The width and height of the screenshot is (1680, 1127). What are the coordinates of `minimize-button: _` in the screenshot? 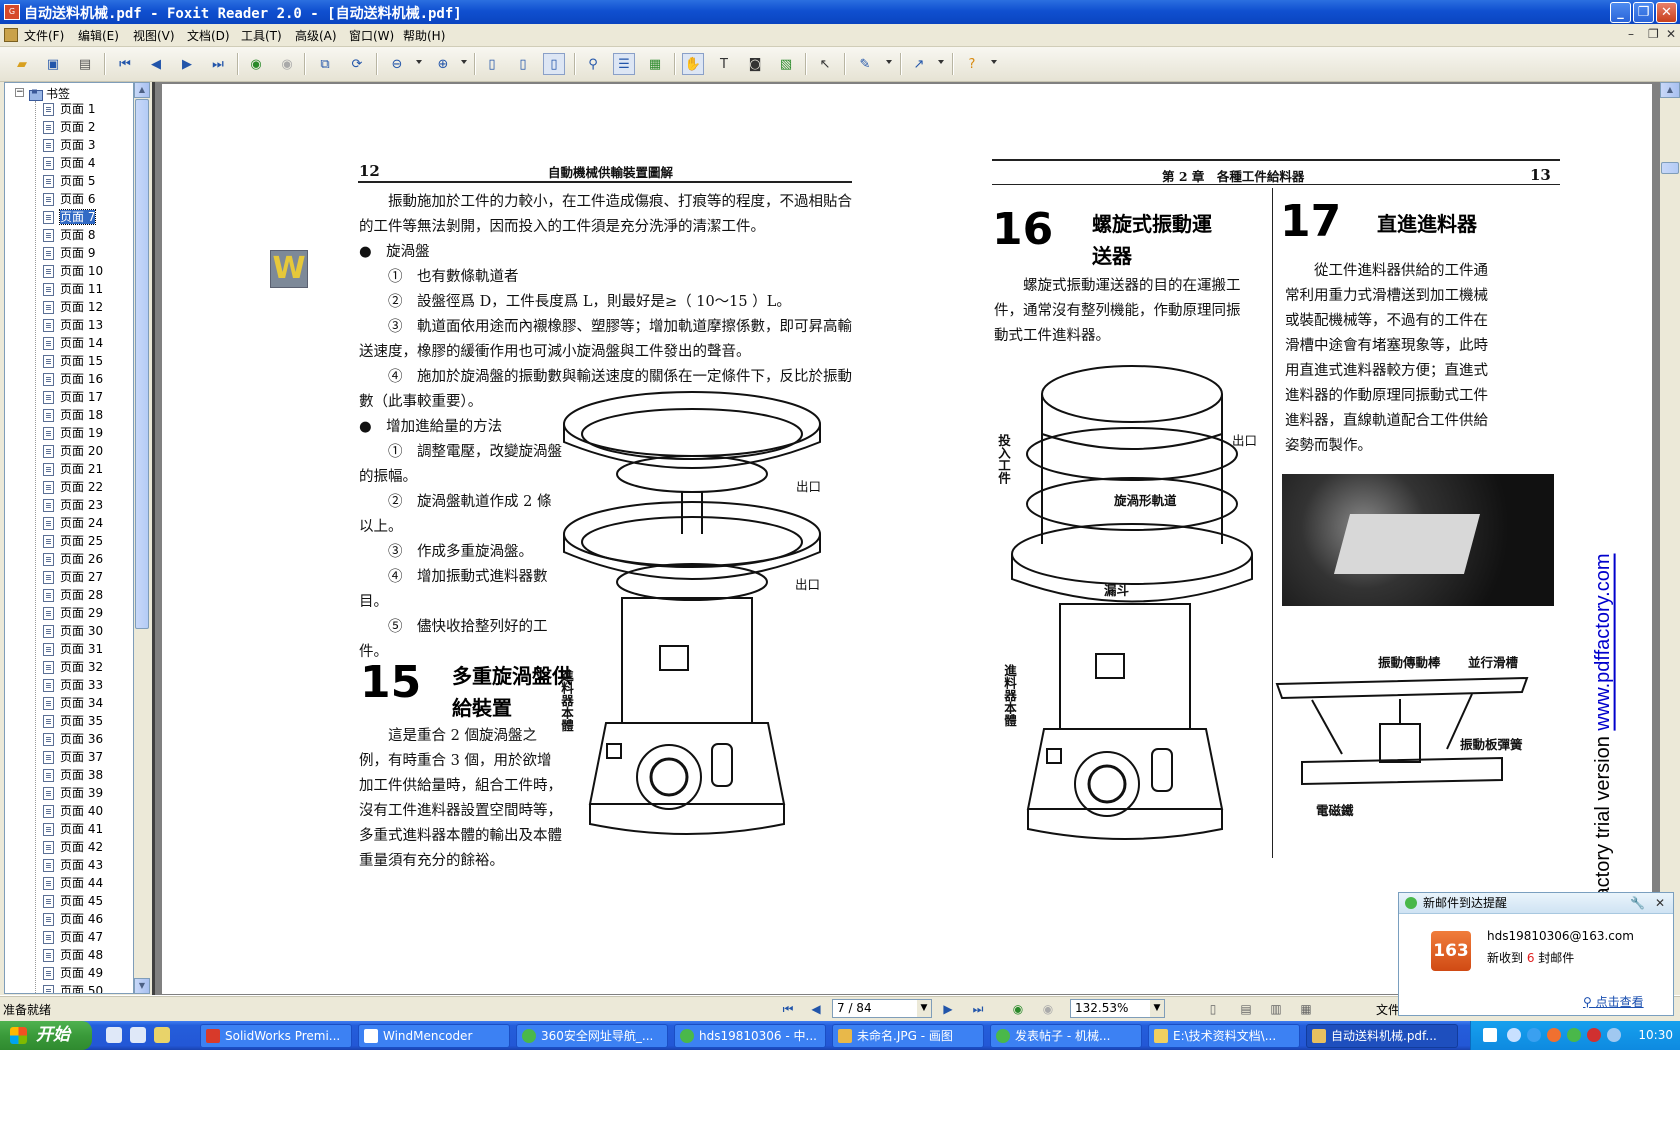 It's located at (1620, 12).